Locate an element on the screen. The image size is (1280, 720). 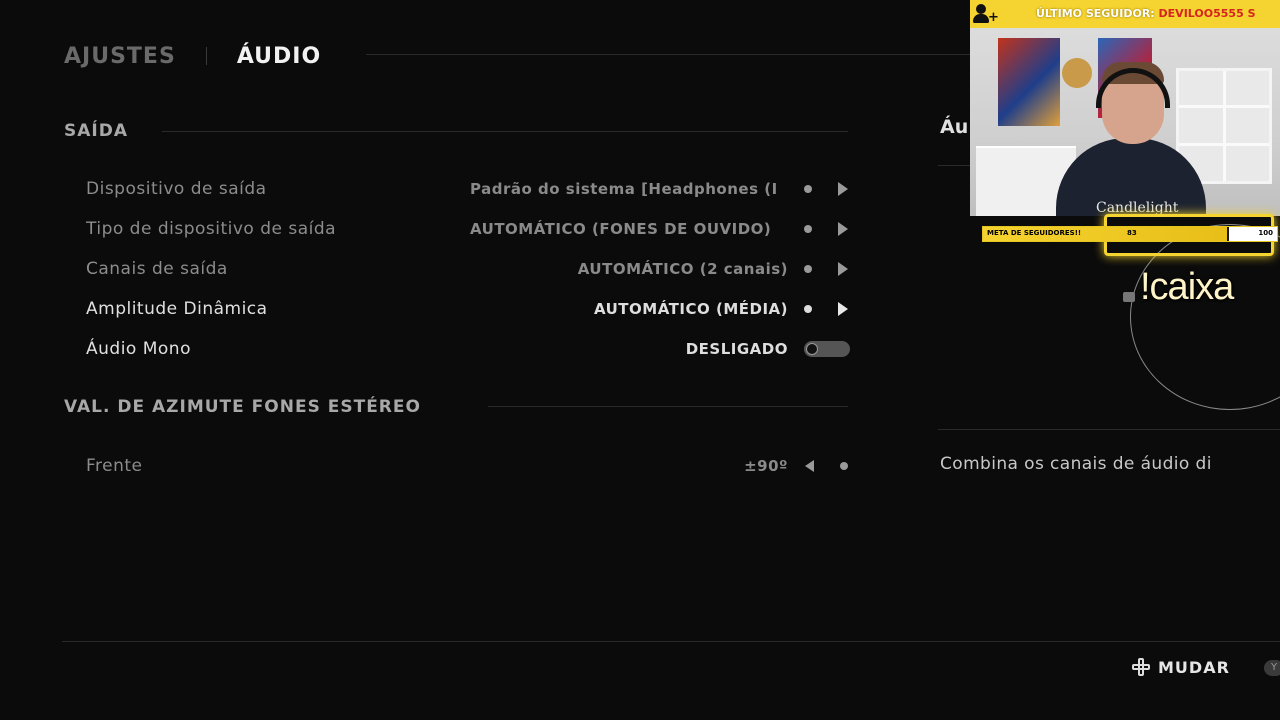
setting-value: AUTOMÁTICO (2 canais) is located at coordinates (682, 269).